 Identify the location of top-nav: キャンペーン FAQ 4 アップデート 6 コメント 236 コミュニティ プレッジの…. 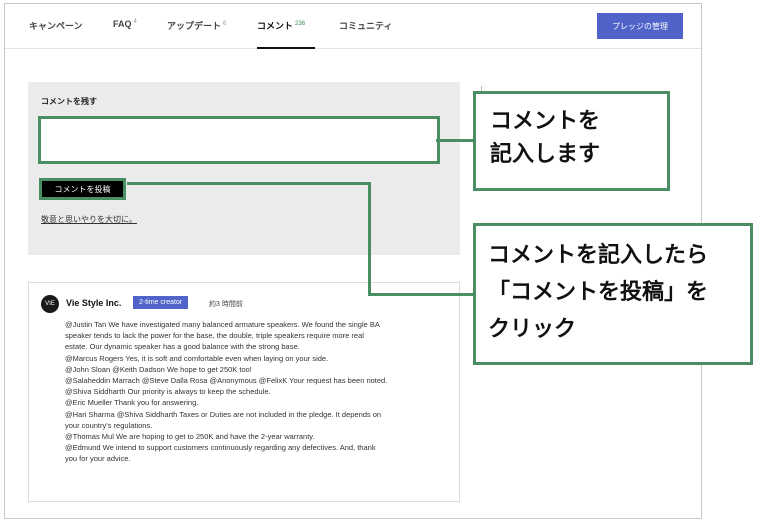
(353, 26).